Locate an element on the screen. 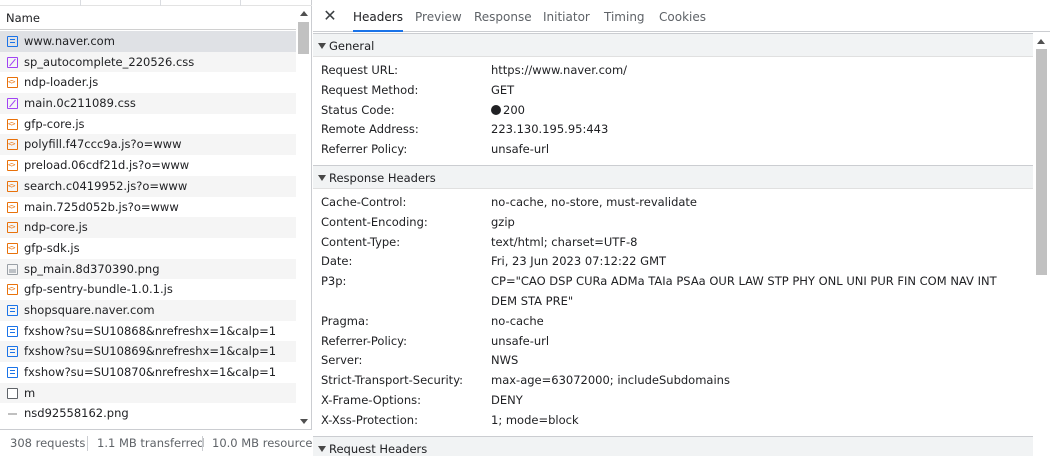  request-name: nsd92558162.png is located at coordinates (76, 413).